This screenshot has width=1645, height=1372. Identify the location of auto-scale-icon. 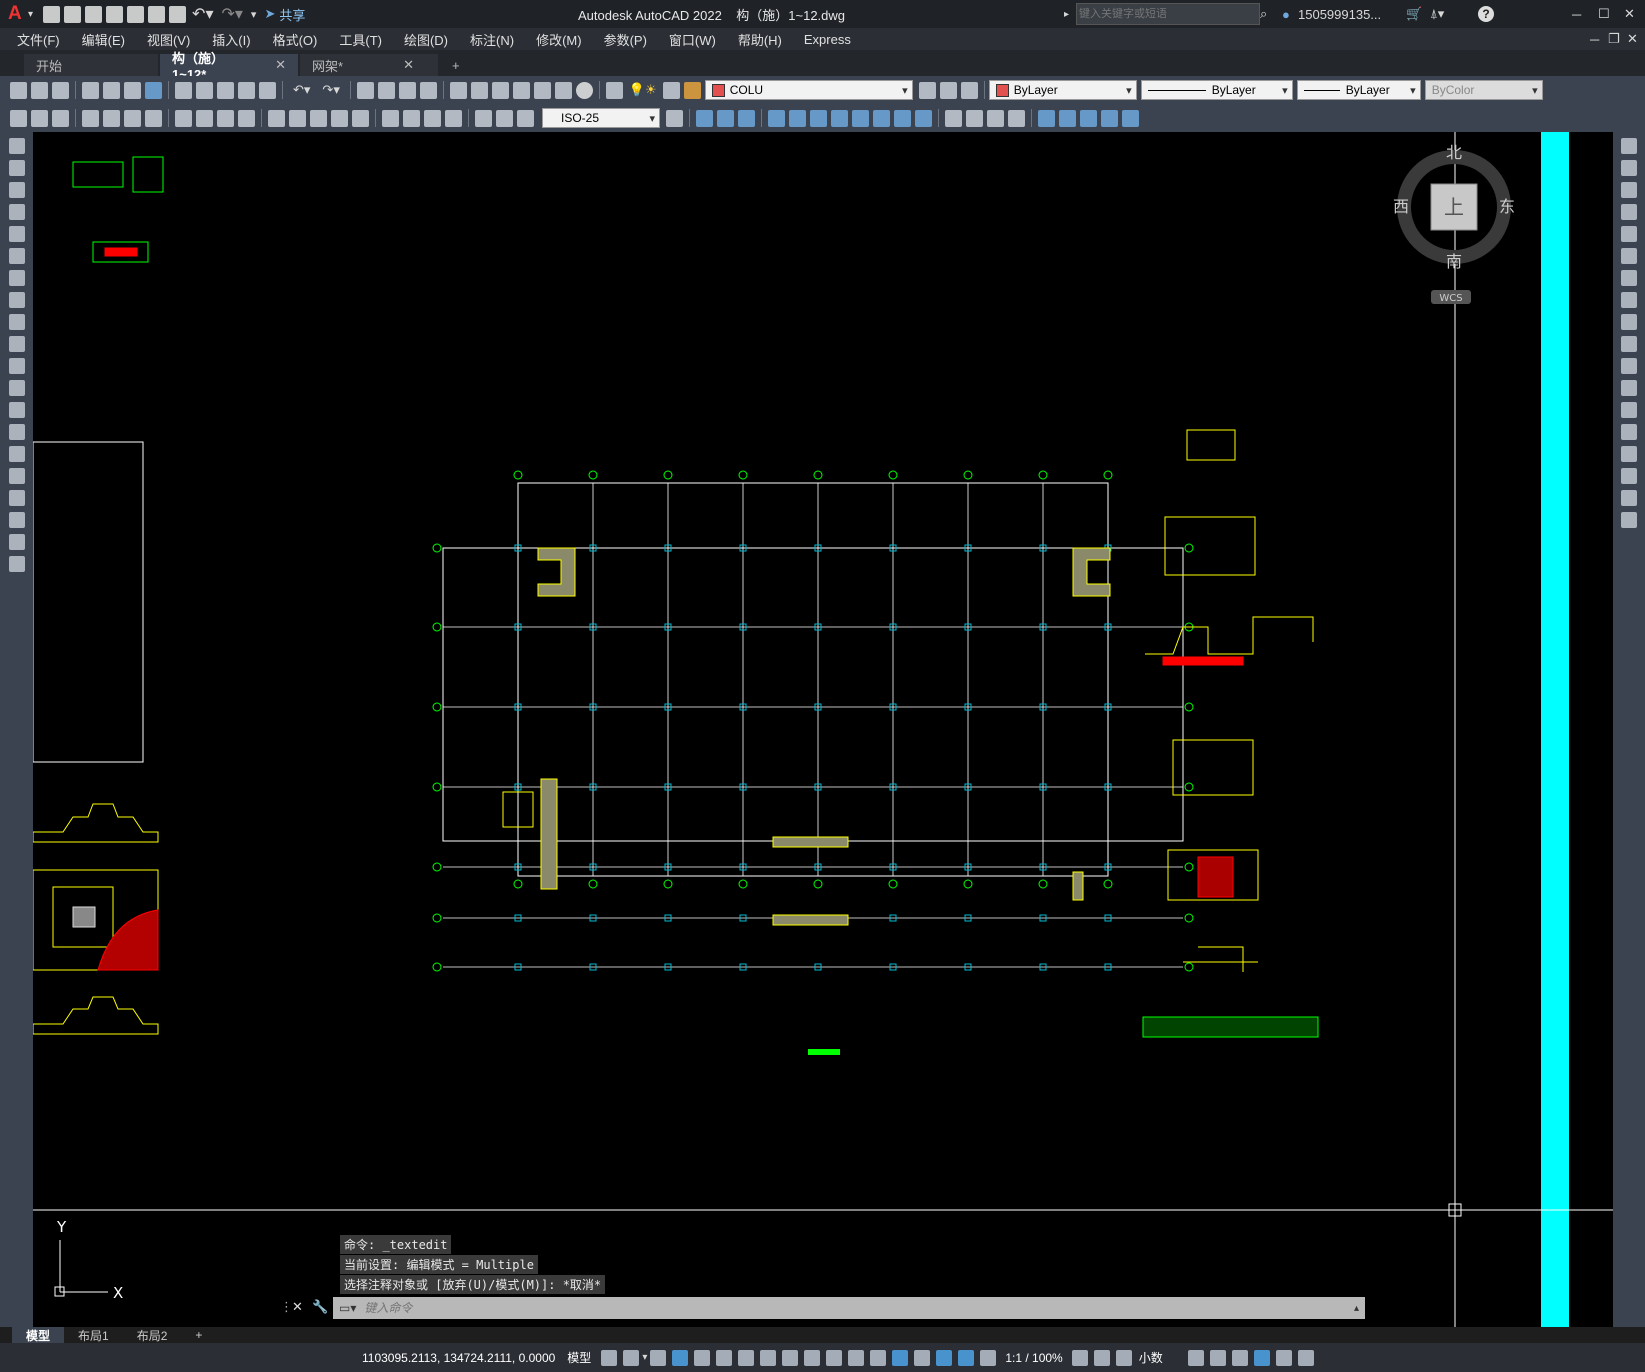
(988, 1357).